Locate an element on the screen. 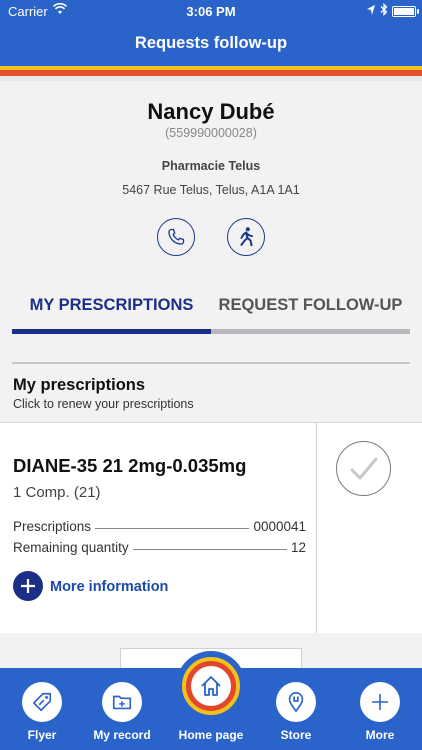 The height and width of the screenshot is (750, 422). nav-flyer: Flyer is located at coordinates (42, 709).